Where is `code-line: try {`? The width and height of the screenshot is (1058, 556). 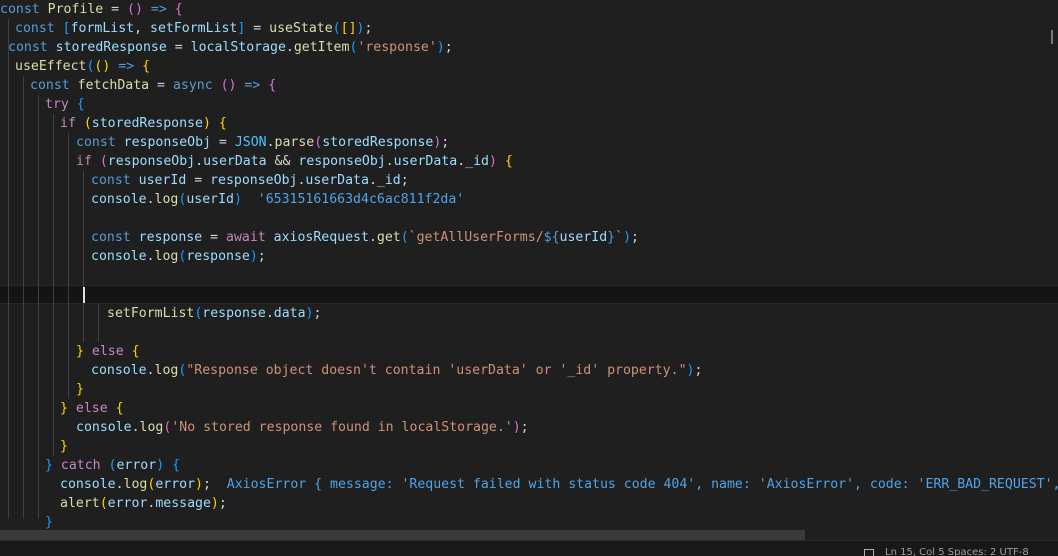 code-line: try { is located at coordinates (65, 104).